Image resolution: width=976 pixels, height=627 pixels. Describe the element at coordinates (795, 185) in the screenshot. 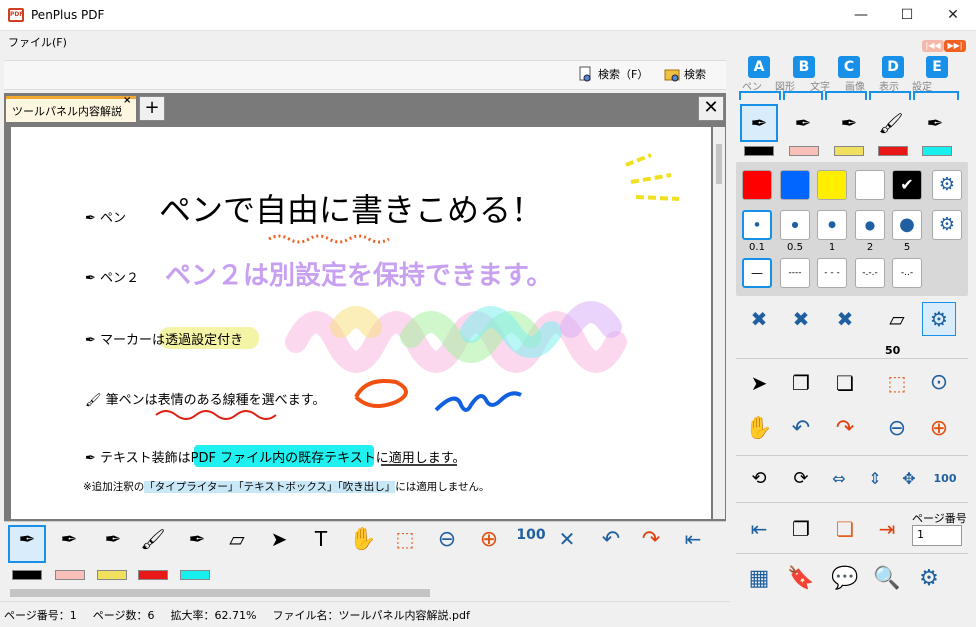

I see `color-blue-button` at that location.